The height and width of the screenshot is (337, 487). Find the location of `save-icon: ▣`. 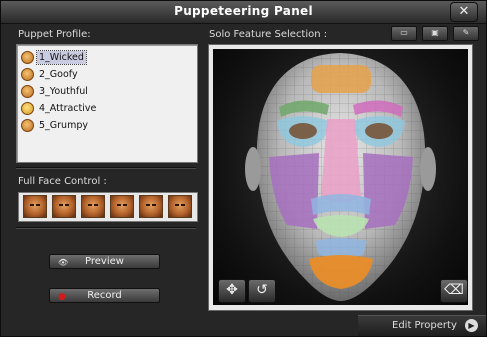

save-icon: ▣ is located at coordinates (435, 33).